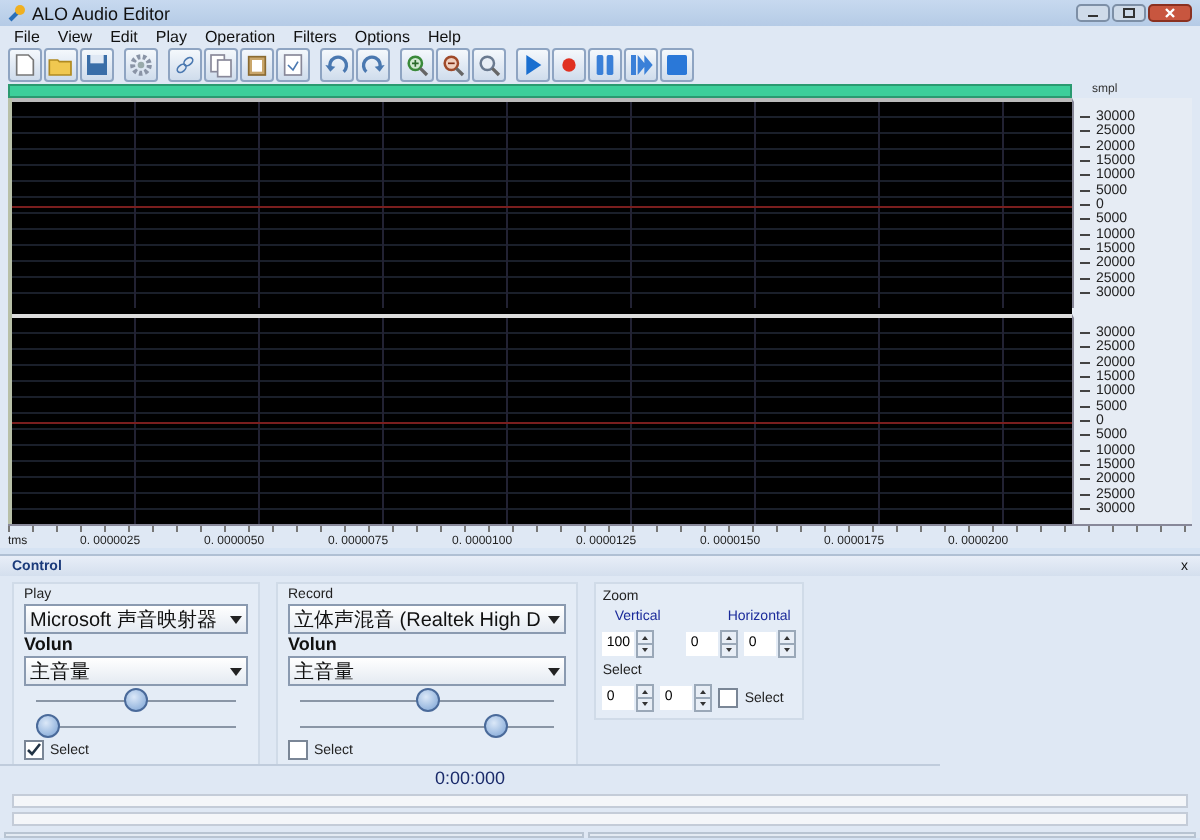 The width and height of the screenshot is (1200, 840). Describe the element at coordinates (124, 36) in the screenshot. I see `menu-item: Edit` at that location.